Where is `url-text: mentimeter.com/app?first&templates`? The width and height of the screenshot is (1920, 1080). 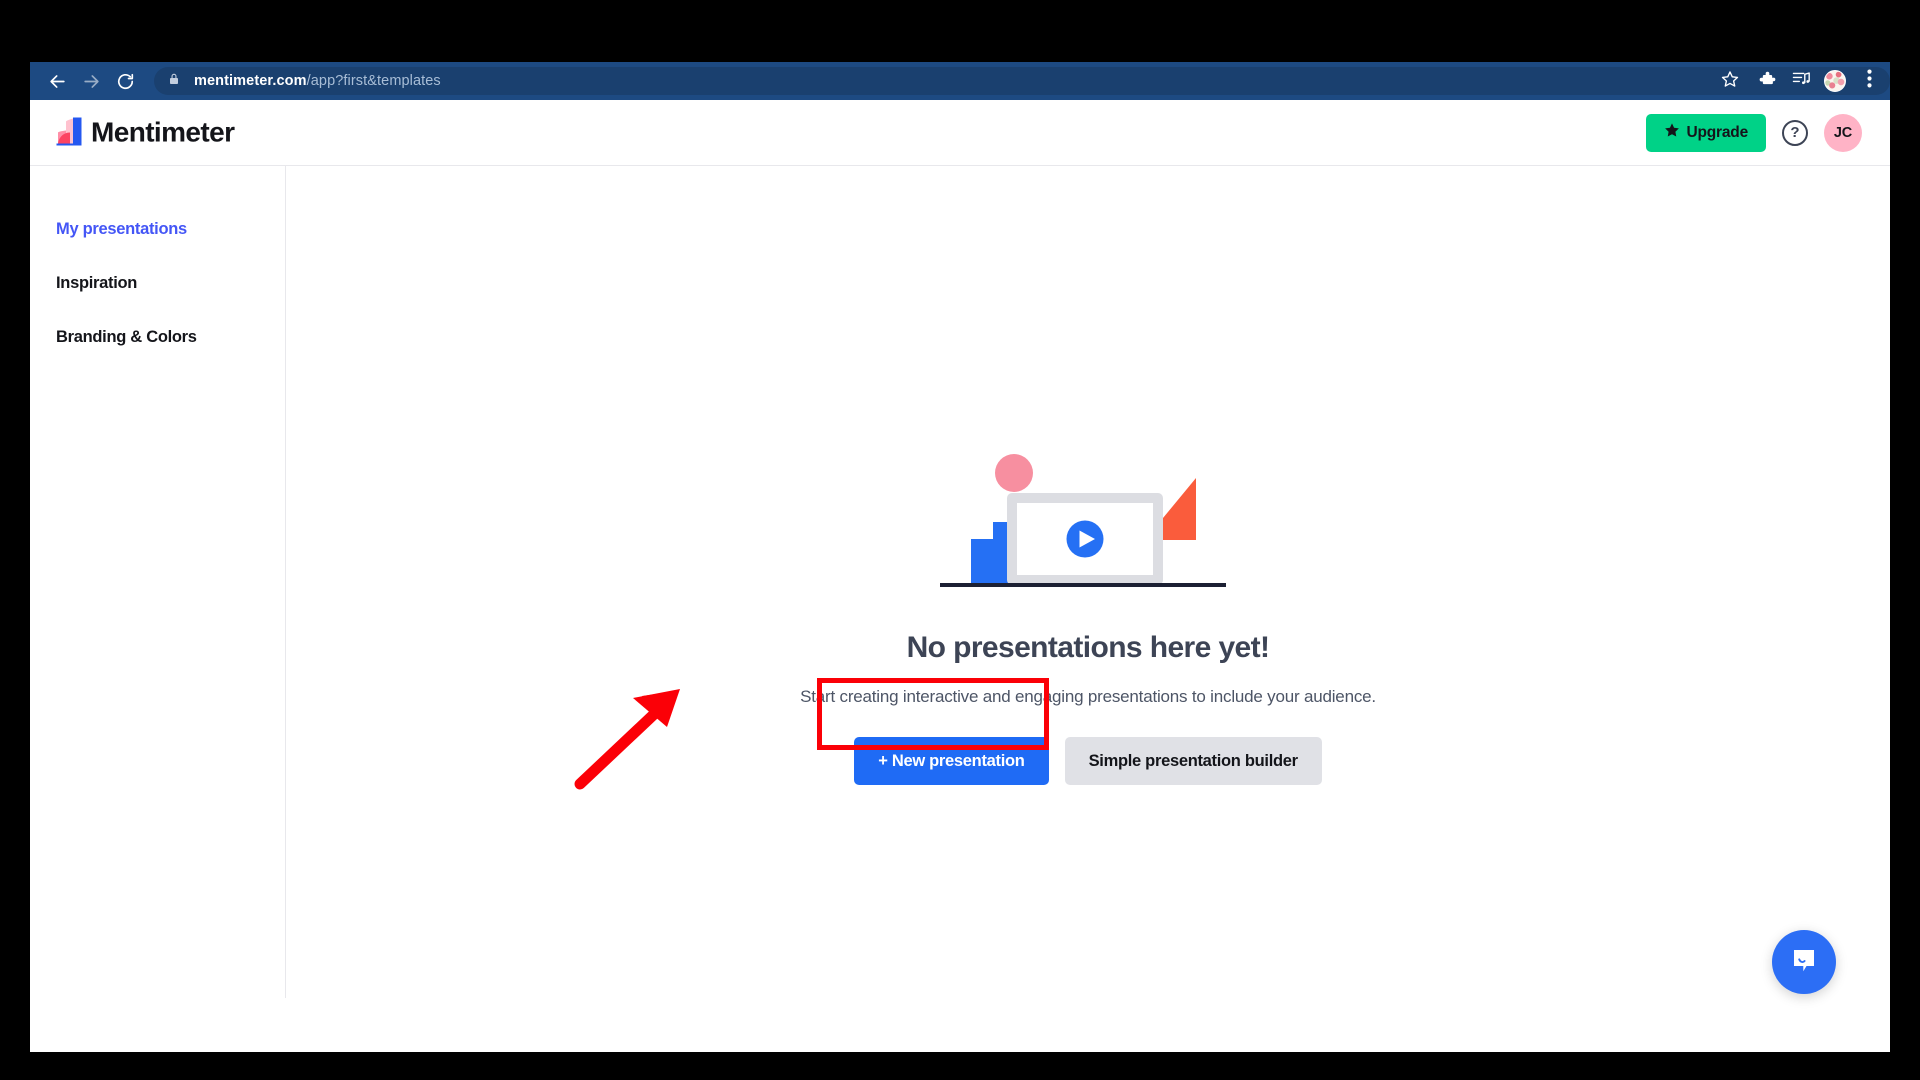
url-text: mentimeter.com/app?first&templates is located at coordinates (317, 81).